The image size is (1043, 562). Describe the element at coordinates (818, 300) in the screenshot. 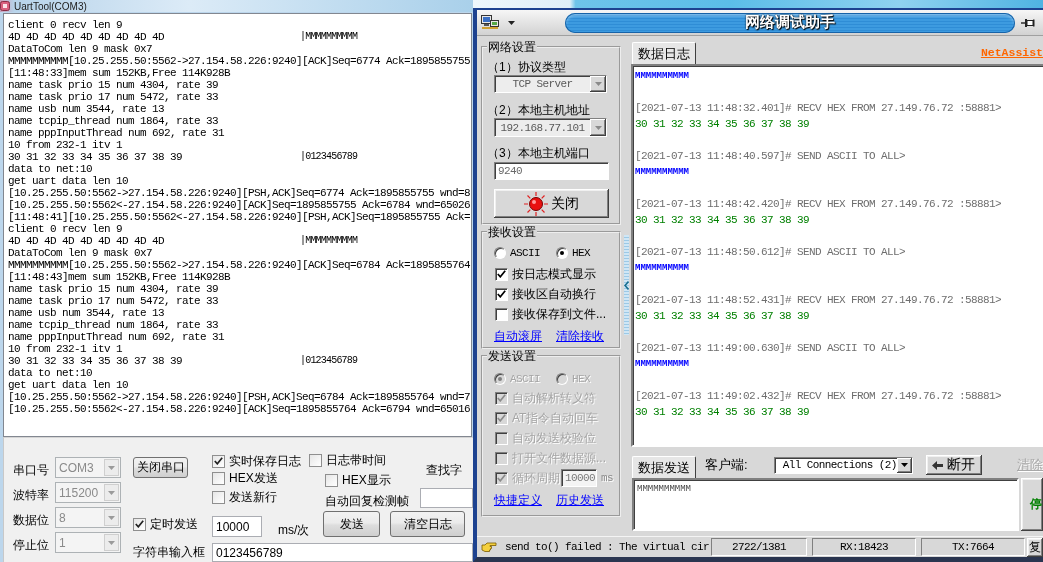

I see `log-header: [2021-07-13 11:48:52.431]# RECV HEX FROM 27.149.76.72 :58881>` at that location.